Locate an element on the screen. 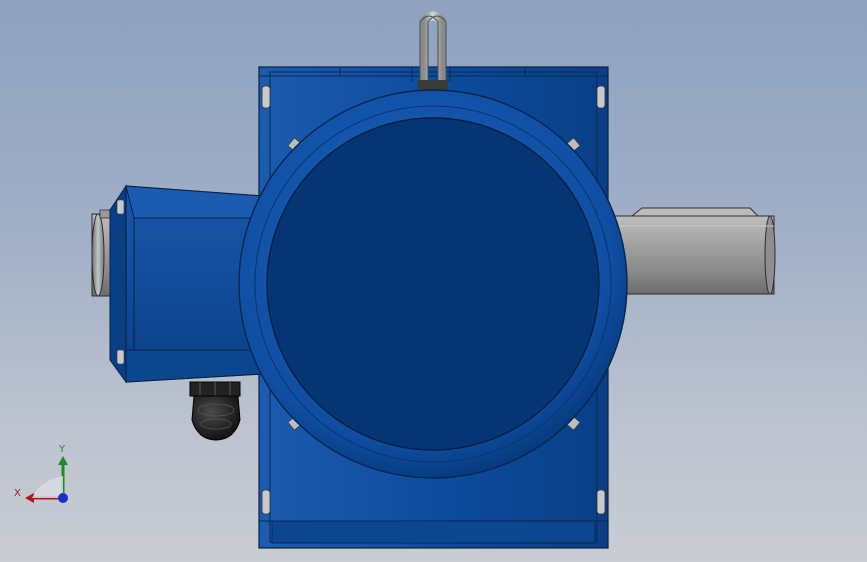 The width and height of the screenshot is (867, 562). x-axis-label: X is located at coordinates (17, 493).